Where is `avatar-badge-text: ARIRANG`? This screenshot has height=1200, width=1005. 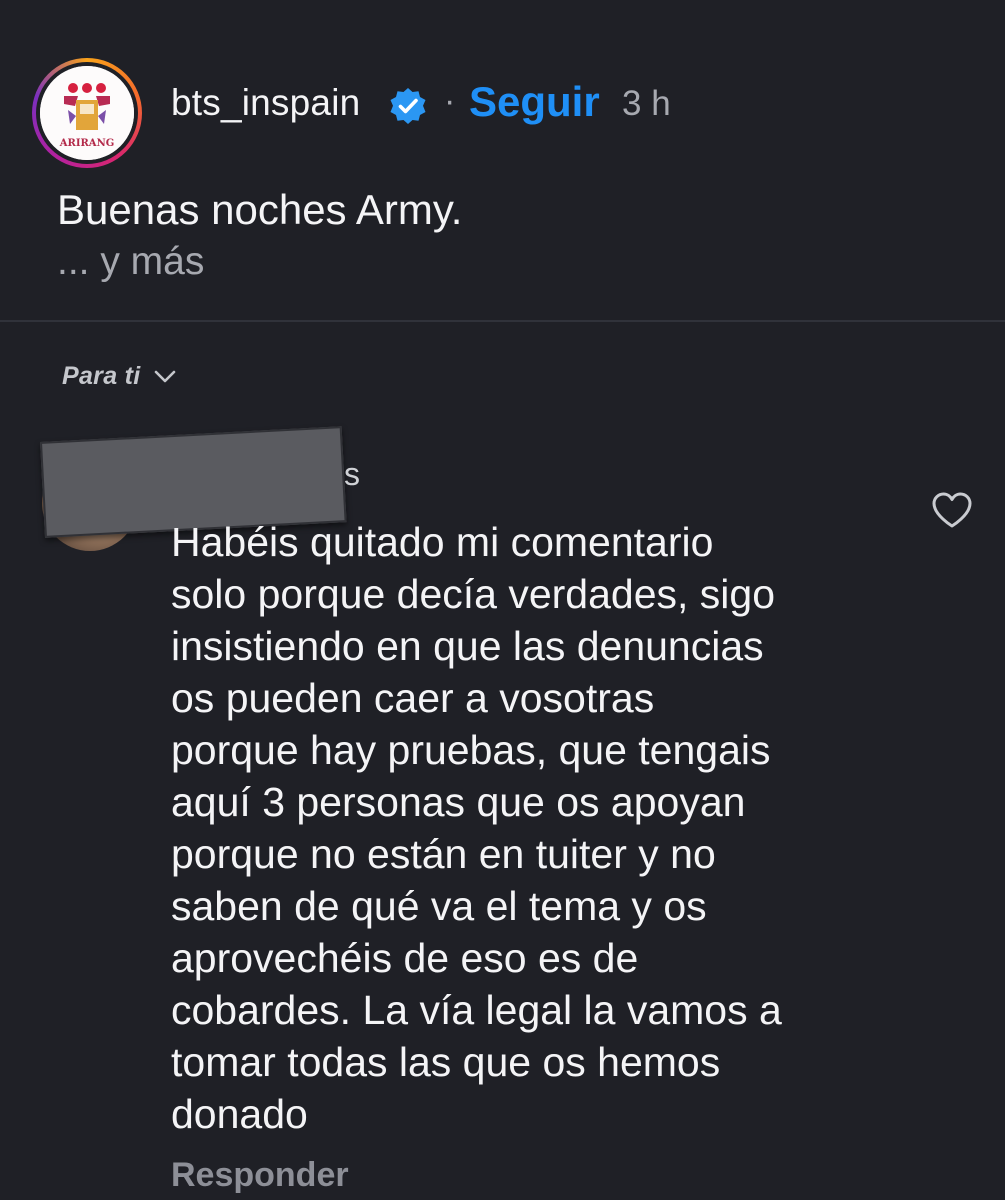
avatar-badge-text: ARIRANG is located at coordinates (87, 143).